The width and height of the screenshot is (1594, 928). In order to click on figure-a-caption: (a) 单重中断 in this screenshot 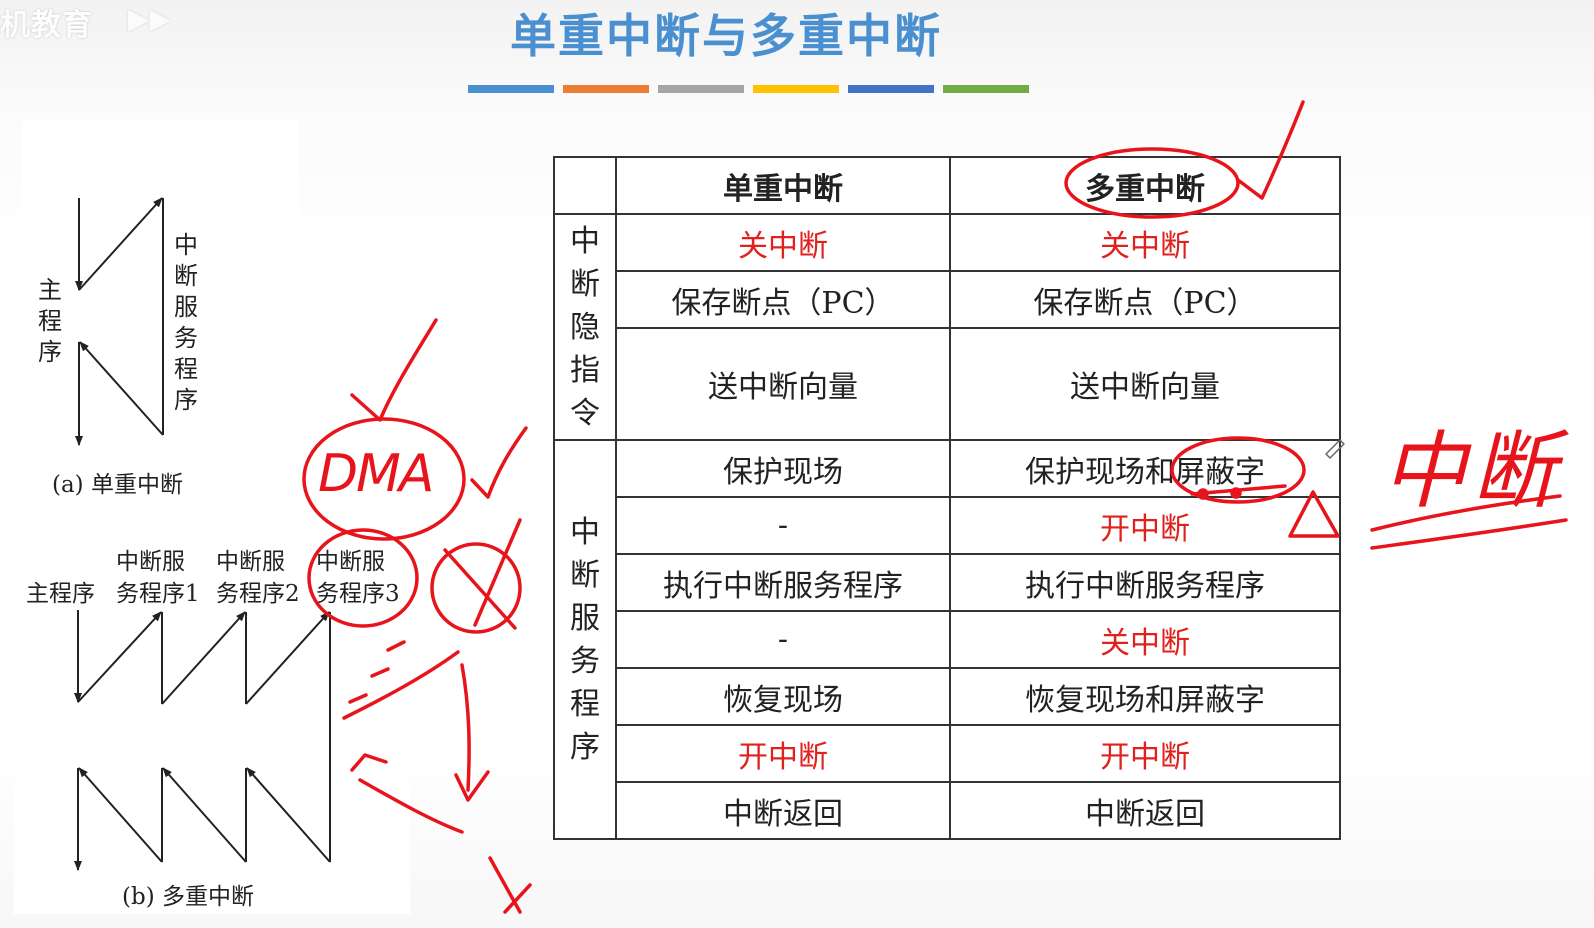, I will do `click(117, 485)`.